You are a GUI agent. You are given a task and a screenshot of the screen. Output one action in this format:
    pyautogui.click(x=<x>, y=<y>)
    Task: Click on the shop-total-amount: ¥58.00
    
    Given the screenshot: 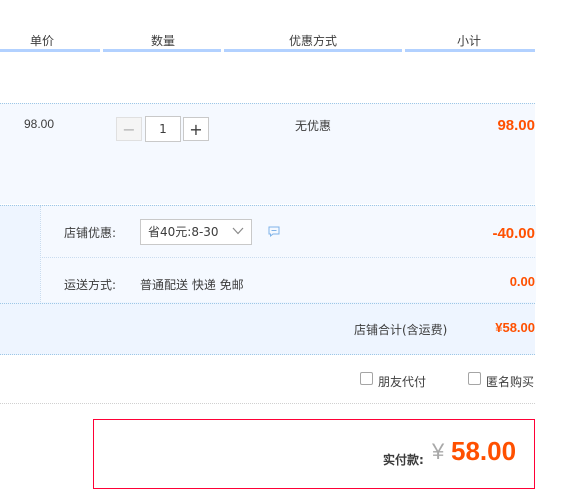 What is the action you would take?
    pyautogui.click(x=515, y=327)
    